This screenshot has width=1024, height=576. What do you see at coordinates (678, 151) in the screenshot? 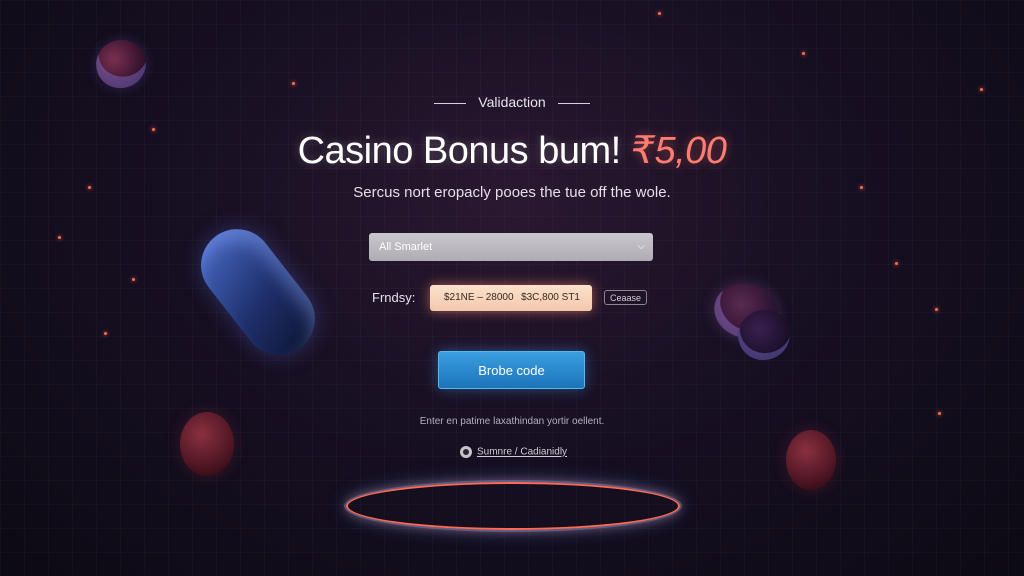
I see `bonus-amount: ₹5,00` at bounding box center [678, 151].